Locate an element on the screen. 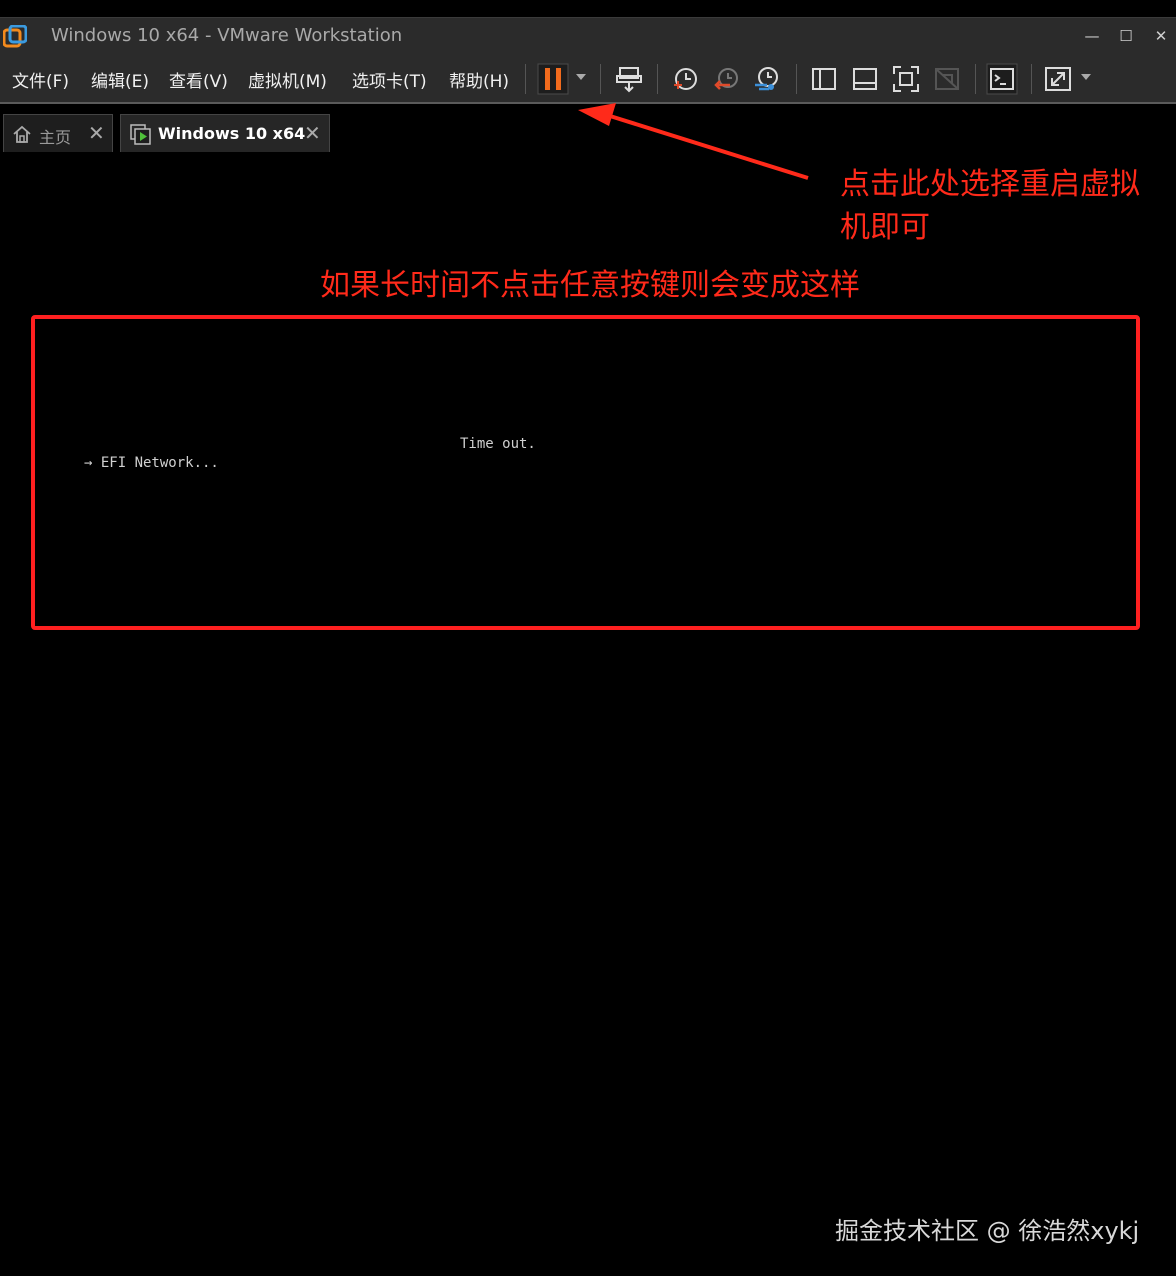 This screenshot has width=1176, height=1276. arrow-annotation-line-1: 点击此处选择重启虚拟 is located at coordinates (990, 184).